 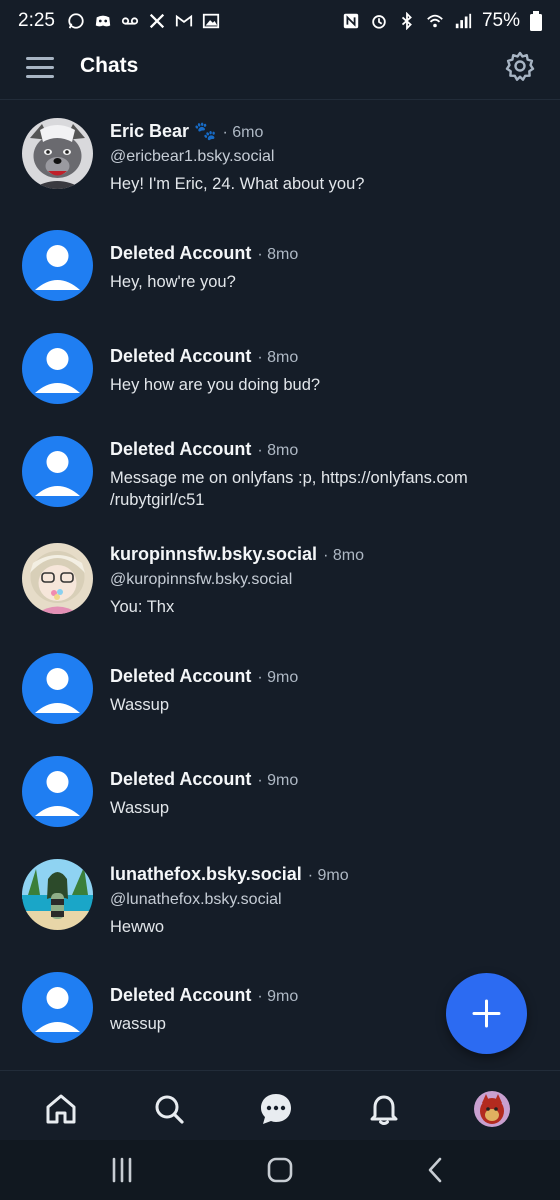 I want to click on home-icon, so click(x=61, y=1109).